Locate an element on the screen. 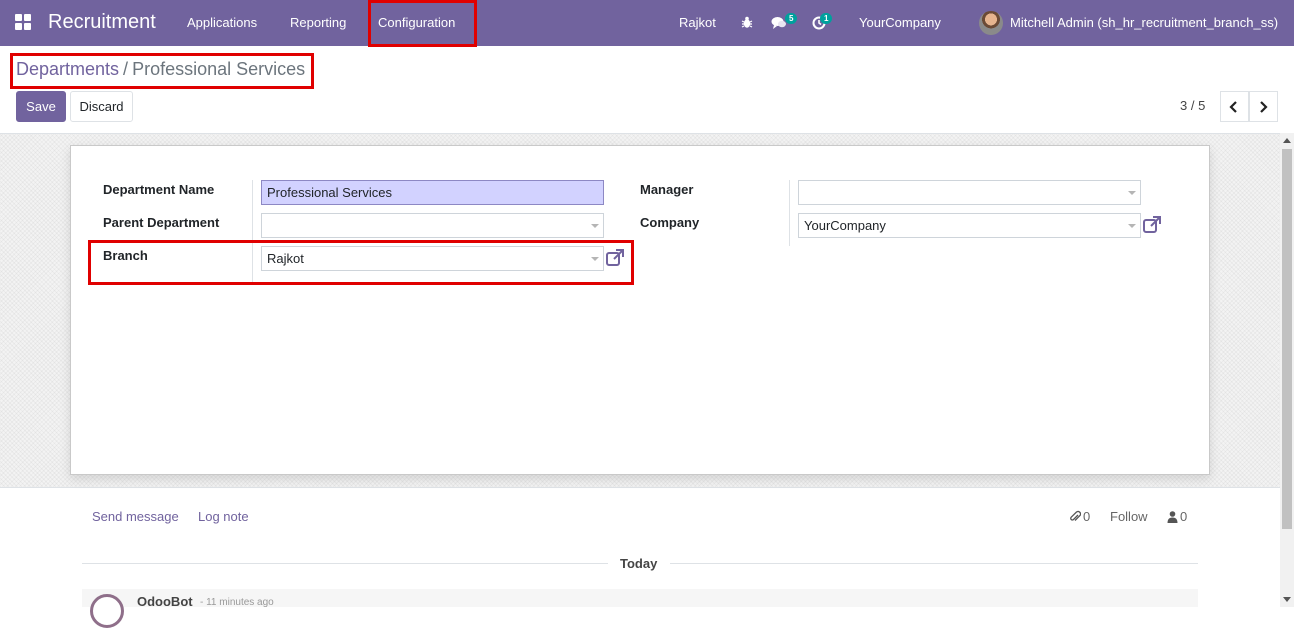 This screenshot has width=1294, height=628. chevron-left-icon is located at coordinates (1233, 107).